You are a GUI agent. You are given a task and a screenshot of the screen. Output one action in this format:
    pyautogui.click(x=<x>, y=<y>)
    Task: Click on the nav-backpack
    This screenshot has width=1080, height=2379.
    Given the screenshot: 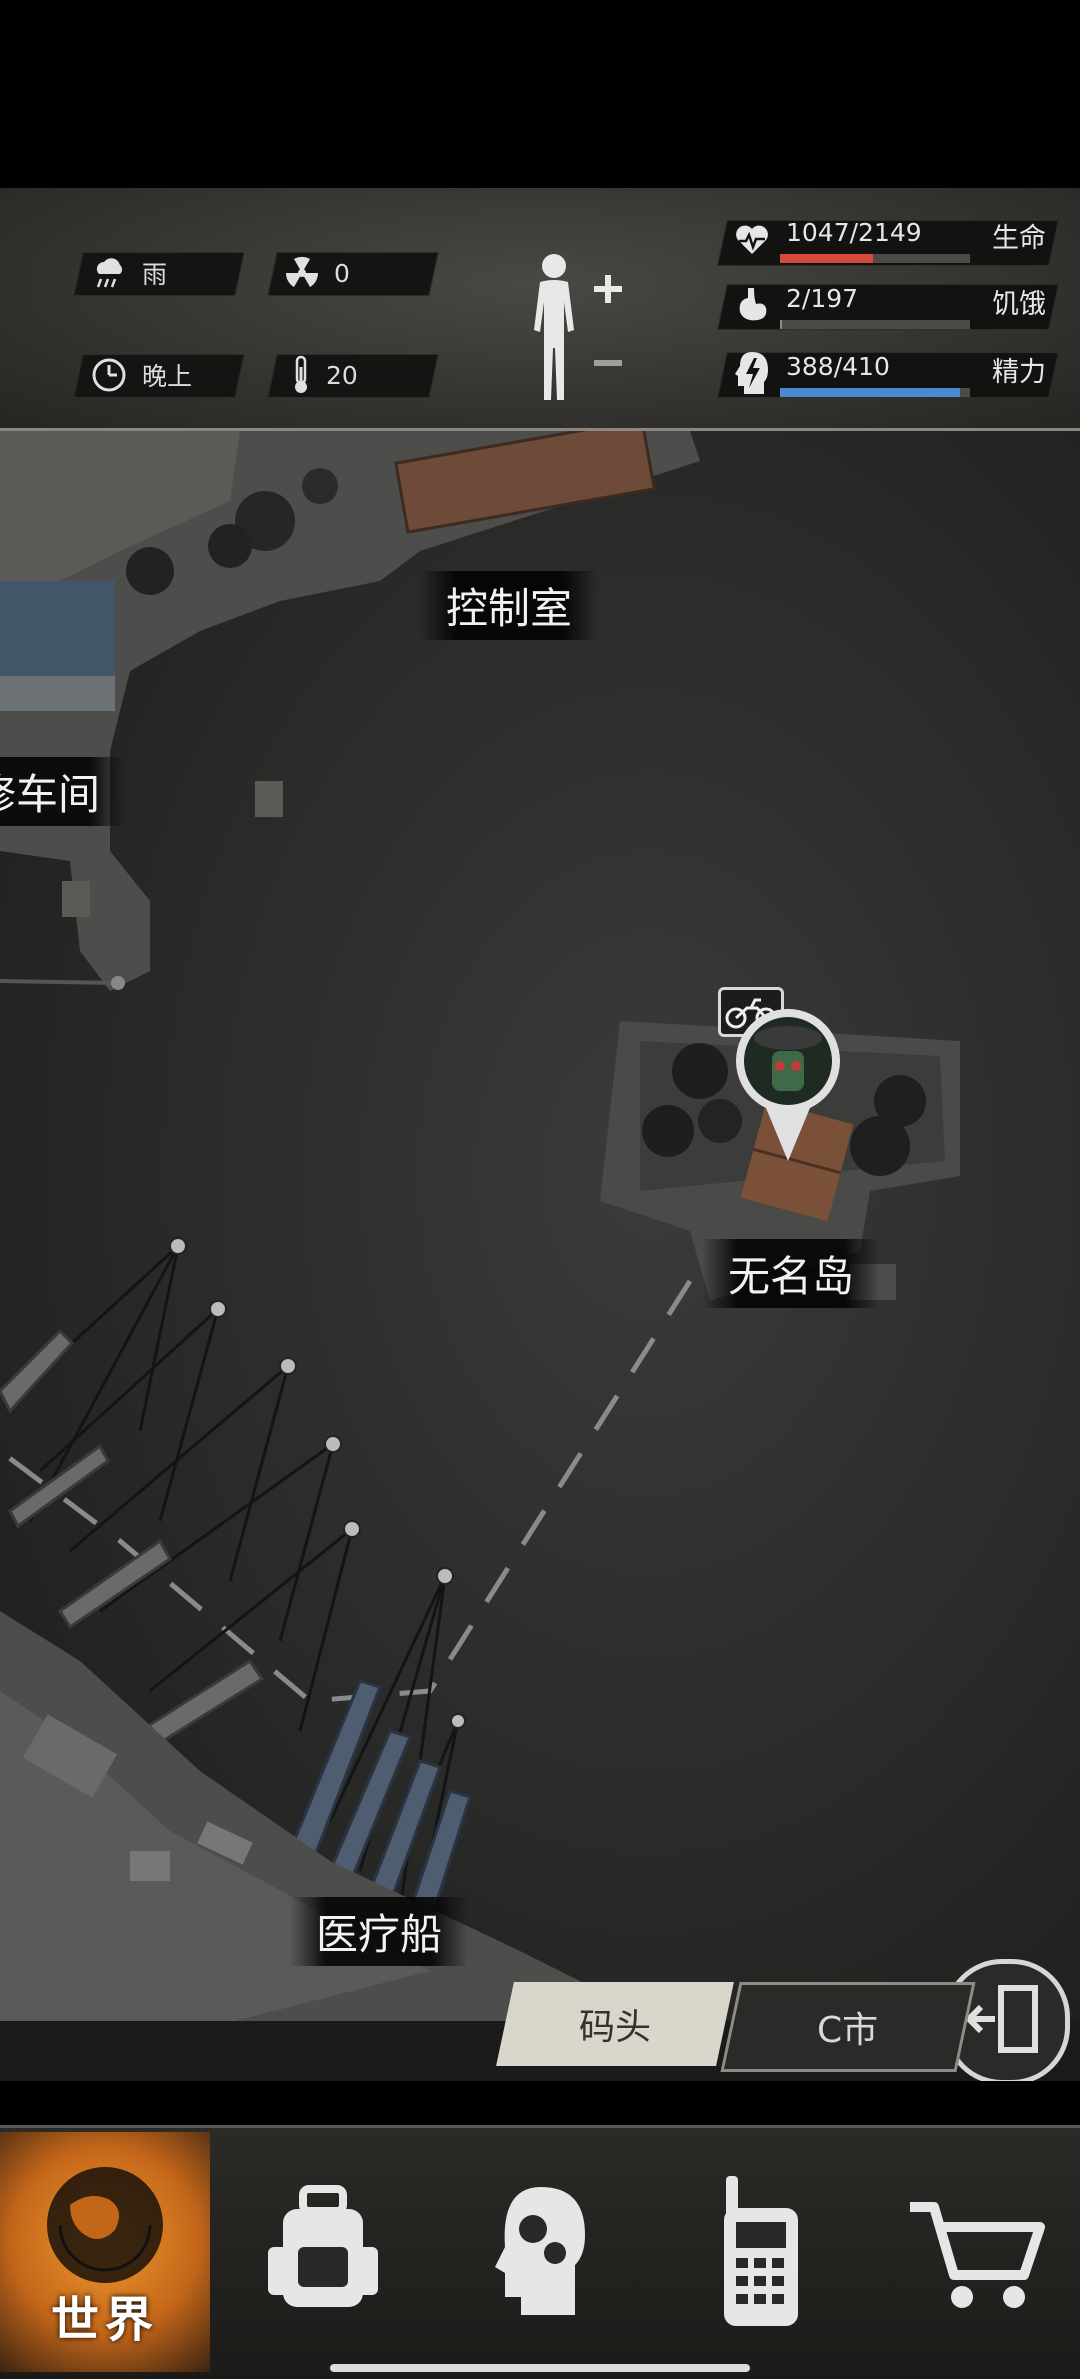 What is the action you would take?
    pyautogui.click(x=323, y=2252)
    